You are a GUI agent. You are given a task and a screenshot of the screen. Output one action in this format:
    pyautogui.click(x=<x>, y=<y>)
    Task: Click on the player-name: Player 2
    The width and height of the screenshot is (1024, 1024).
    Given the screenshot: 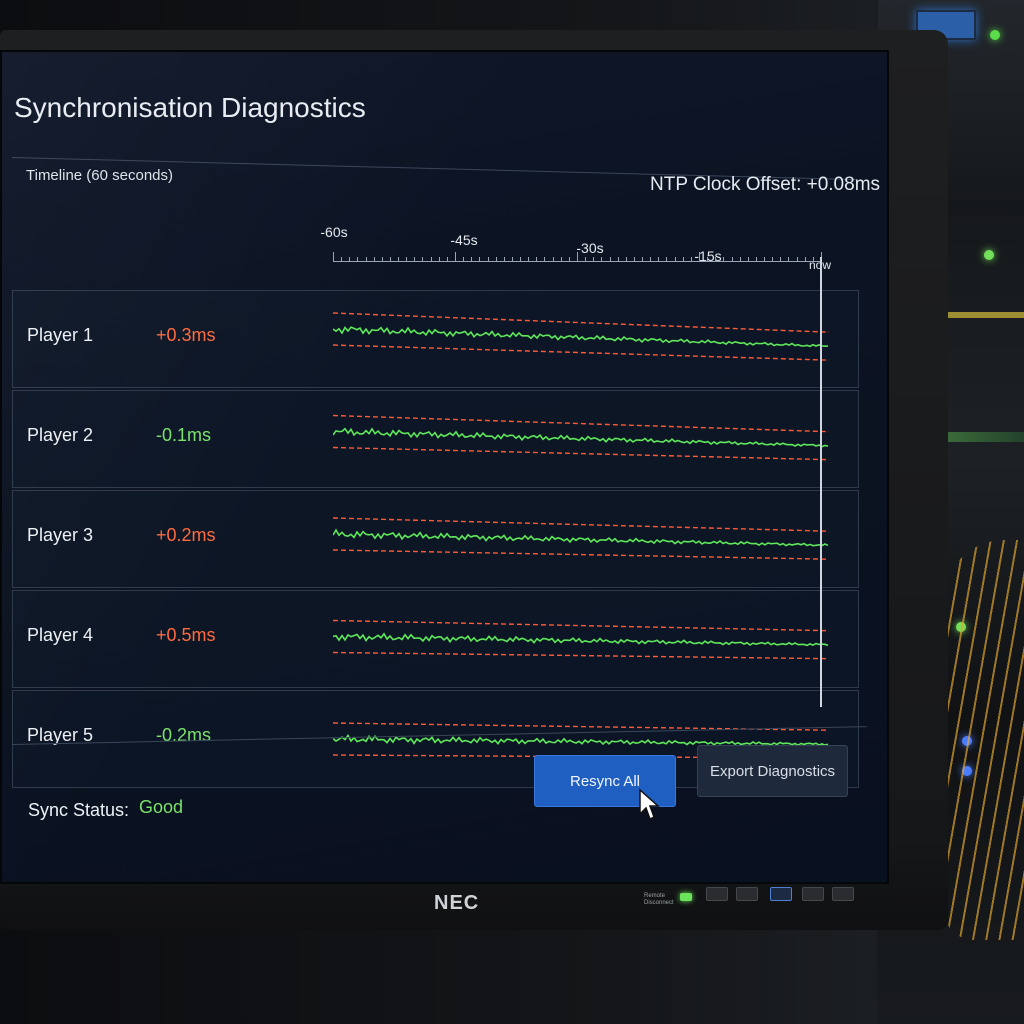 What is the action you would take?
    pyautogui.click(x=60, y=435)
    